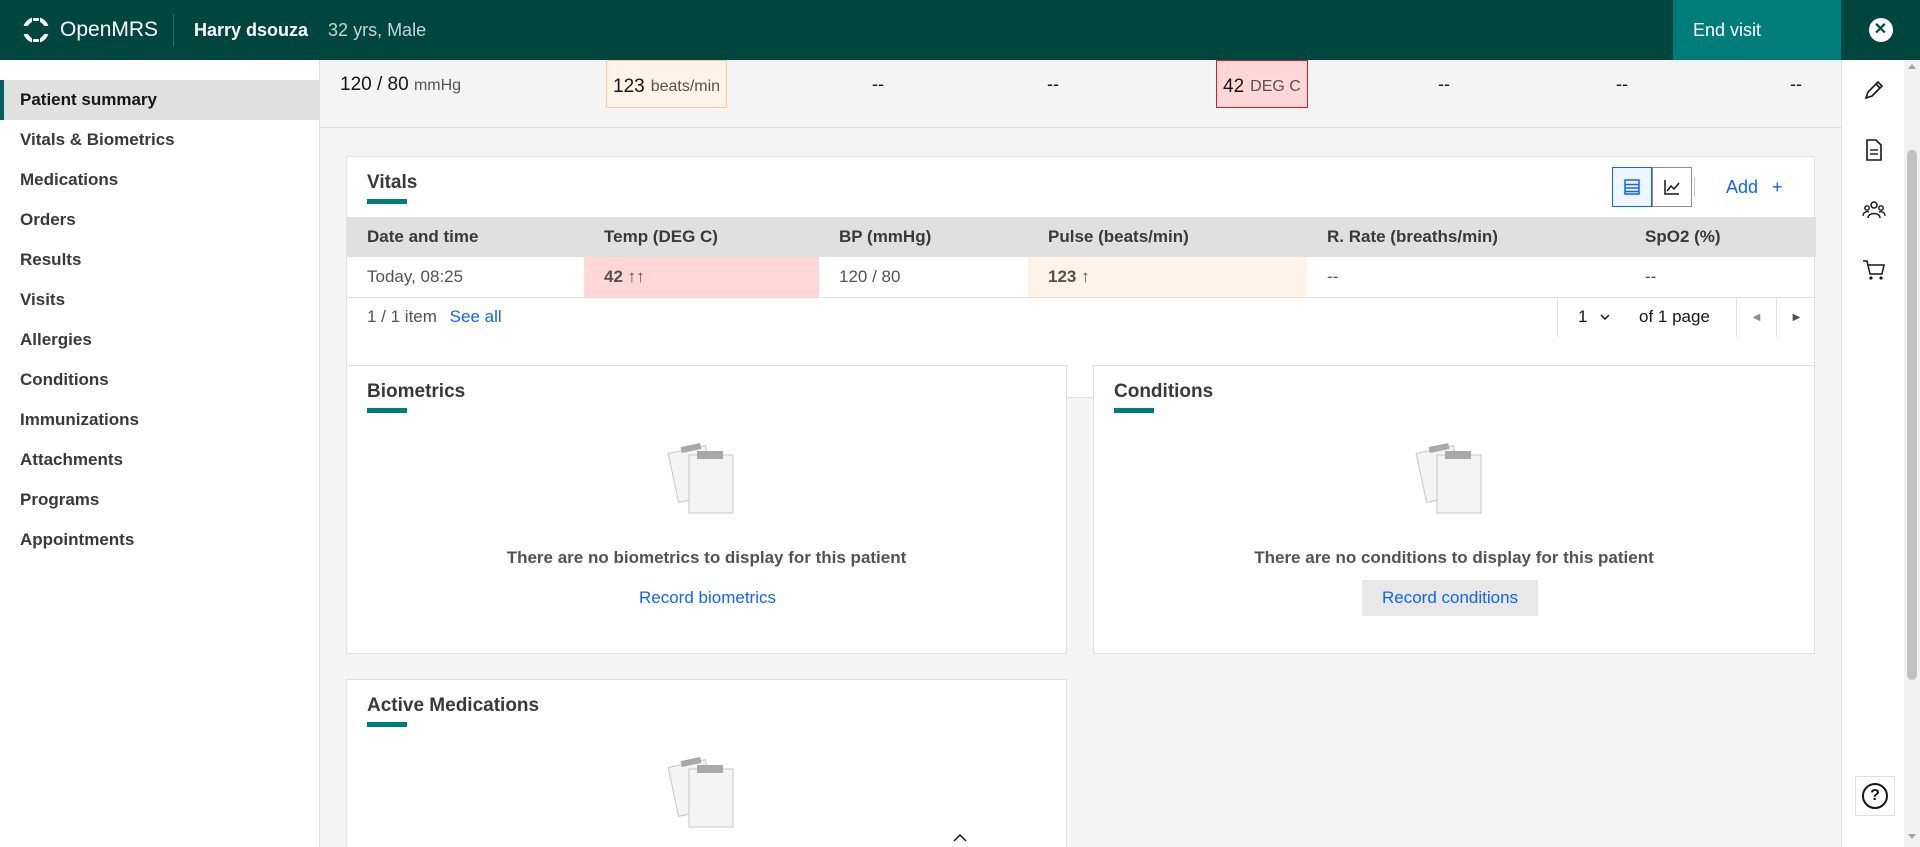  Describe the element at coordinates (159, 220) in the screenshot. I see `nav-item-orders: Orders` at that location.